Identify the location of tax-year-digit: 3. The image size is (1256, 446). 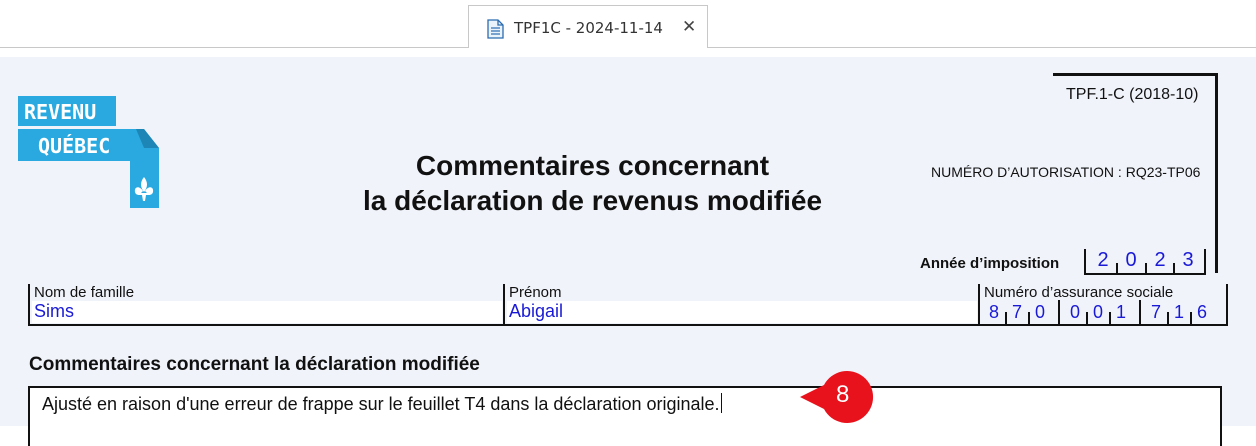
(1188, 260).